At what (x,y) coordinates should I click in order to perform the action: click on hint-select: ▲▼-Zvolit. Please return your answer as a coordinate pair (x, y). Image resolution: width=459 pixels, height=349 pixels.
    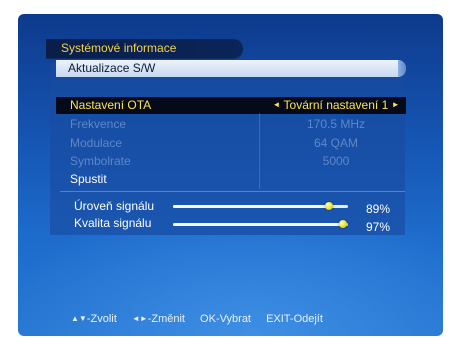
    Looking at the image, I should click on (94, 319).